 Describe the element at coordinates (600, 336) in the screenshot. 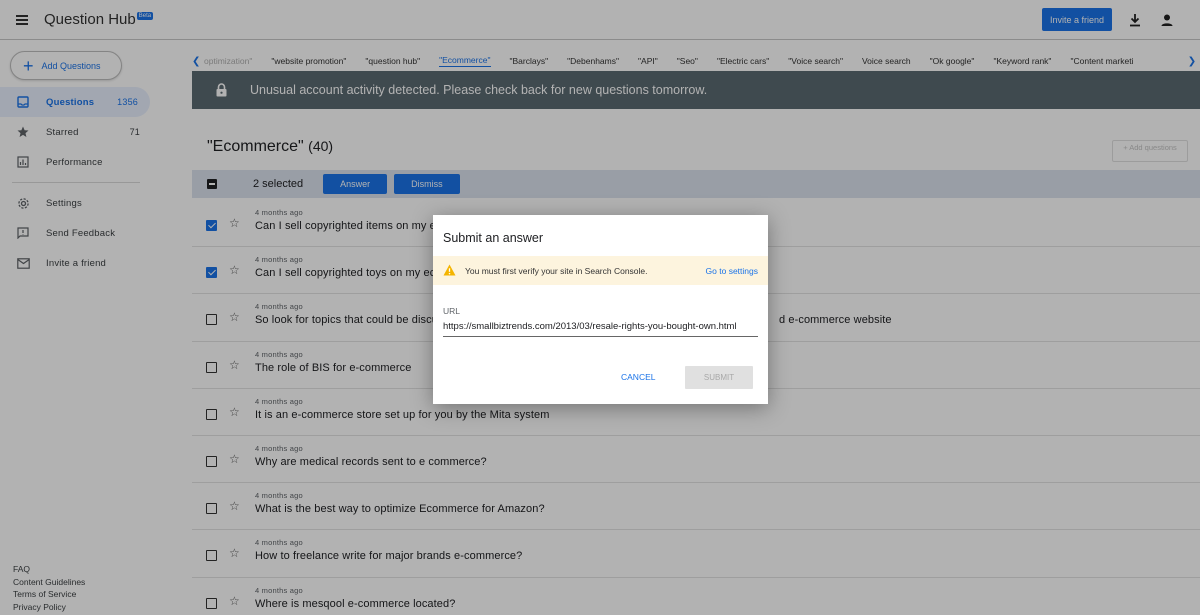

I see `url-input-underline` at that location.